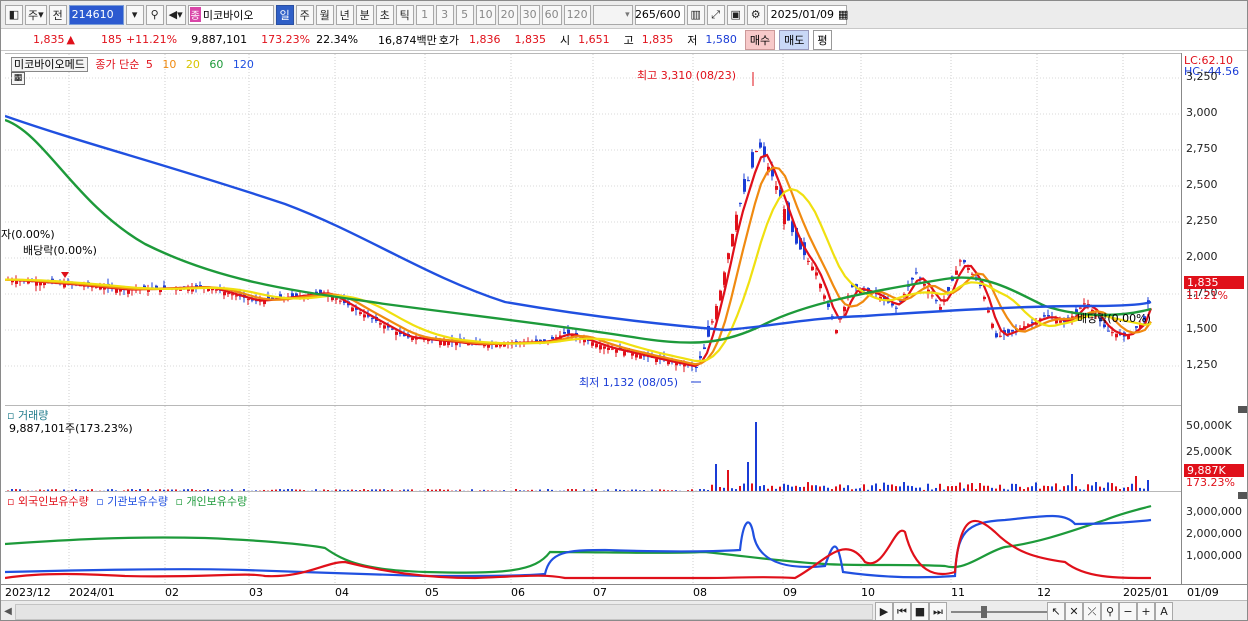 Image resolution: width=1248 pixels, height=621 pixels. I want to click on period-year: 년, so click(344, 14).